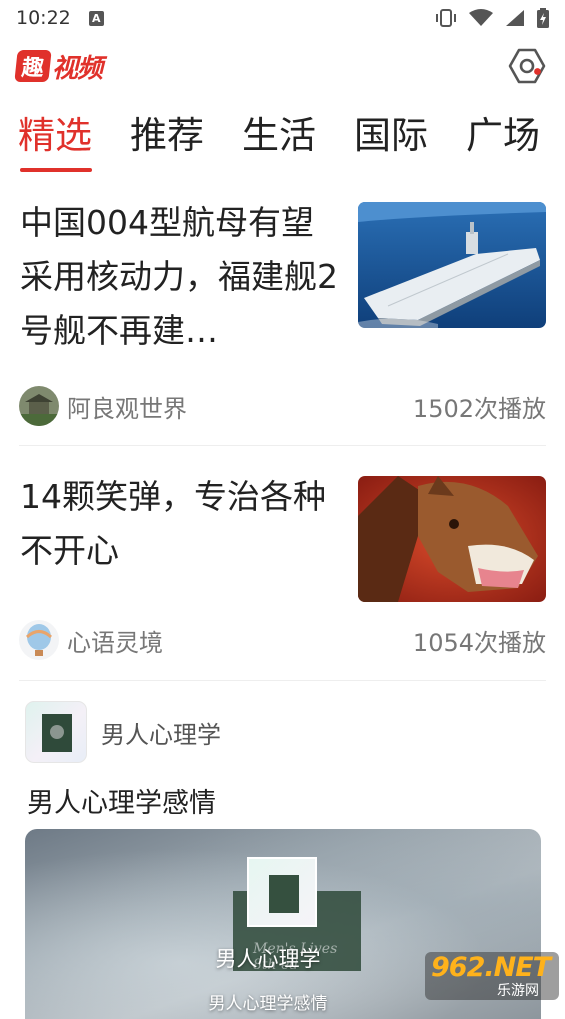 Image resolution: width=565 pixels, height=1019 pixels. What do you see at coordinates (56, 732) in the screenshot?
I see `channel-avatar` at bounding box center [56, 732].